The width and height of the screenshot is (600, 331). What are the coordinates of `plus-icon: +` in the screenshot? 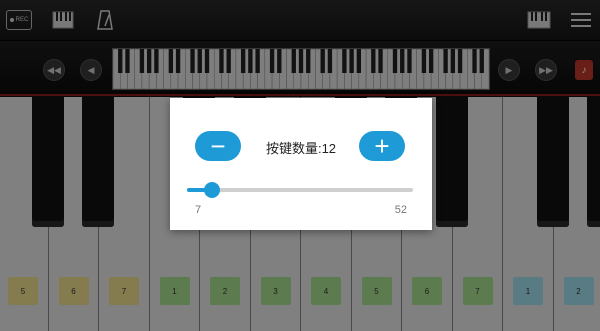 It's located at (382, 146).